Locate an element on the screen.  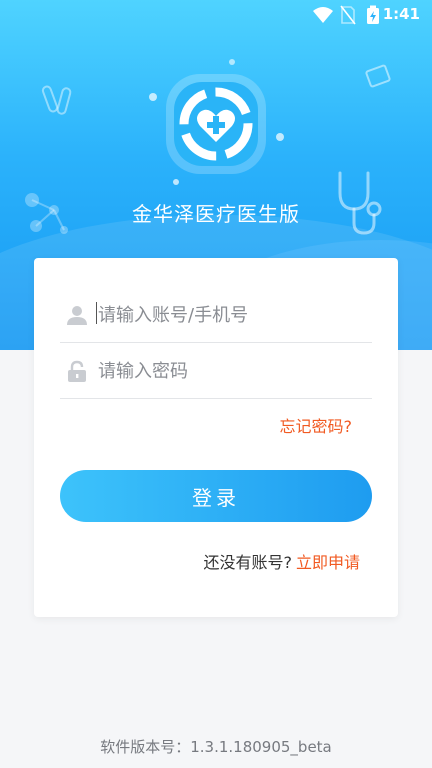
apply-now-link: 立即申请 is located at coordinates (328, 562).